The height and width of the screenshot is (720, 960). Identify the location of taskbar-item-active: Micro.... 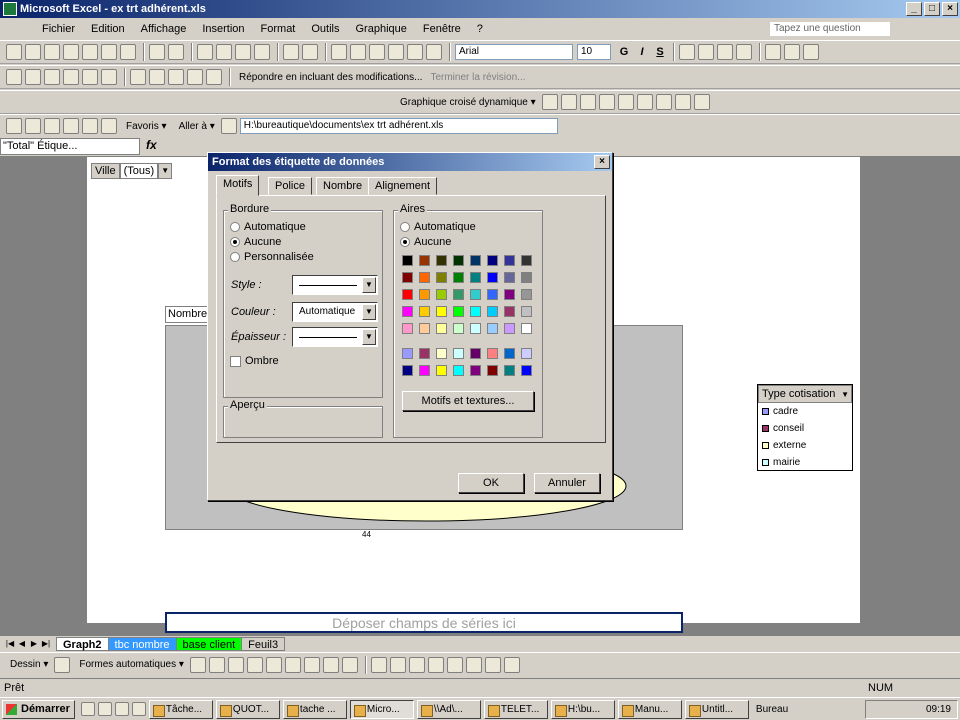
(381, 709).